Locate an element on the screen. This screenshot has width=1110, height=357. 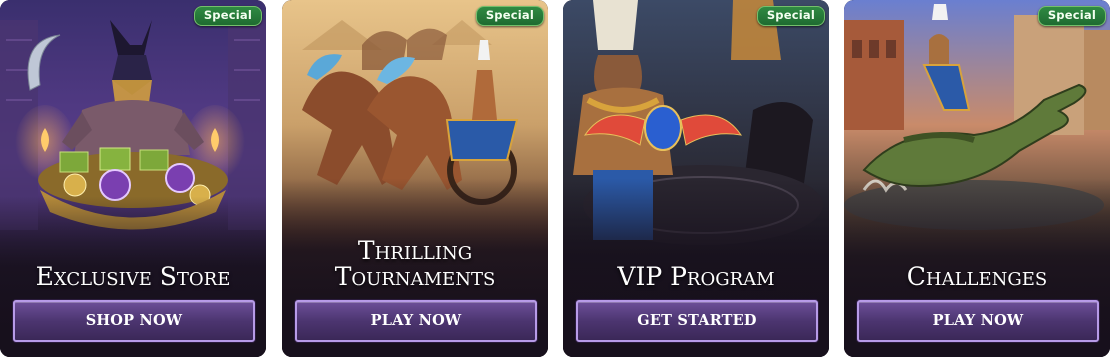
card-title: Challenges is located at coordinates (977, 276).